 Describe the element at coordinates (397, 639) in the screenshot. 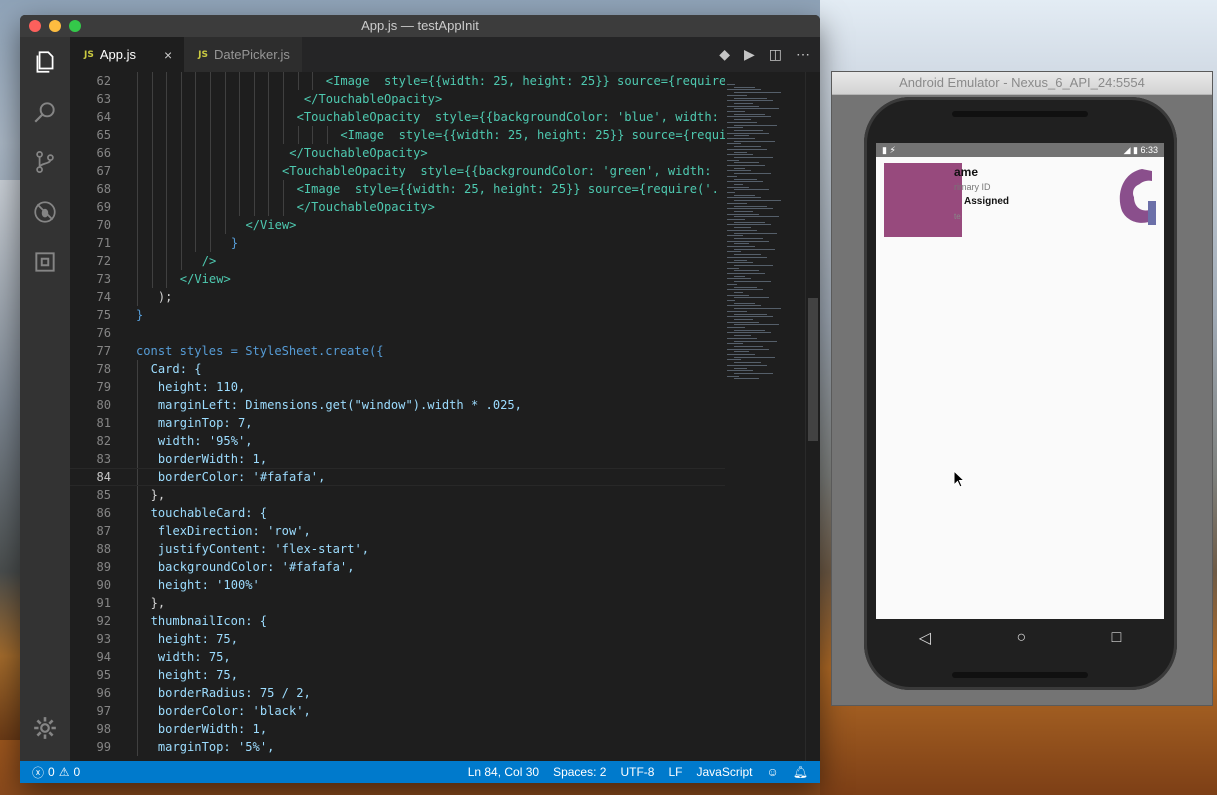

I see `code-line: 93 height: 75,` at that location.